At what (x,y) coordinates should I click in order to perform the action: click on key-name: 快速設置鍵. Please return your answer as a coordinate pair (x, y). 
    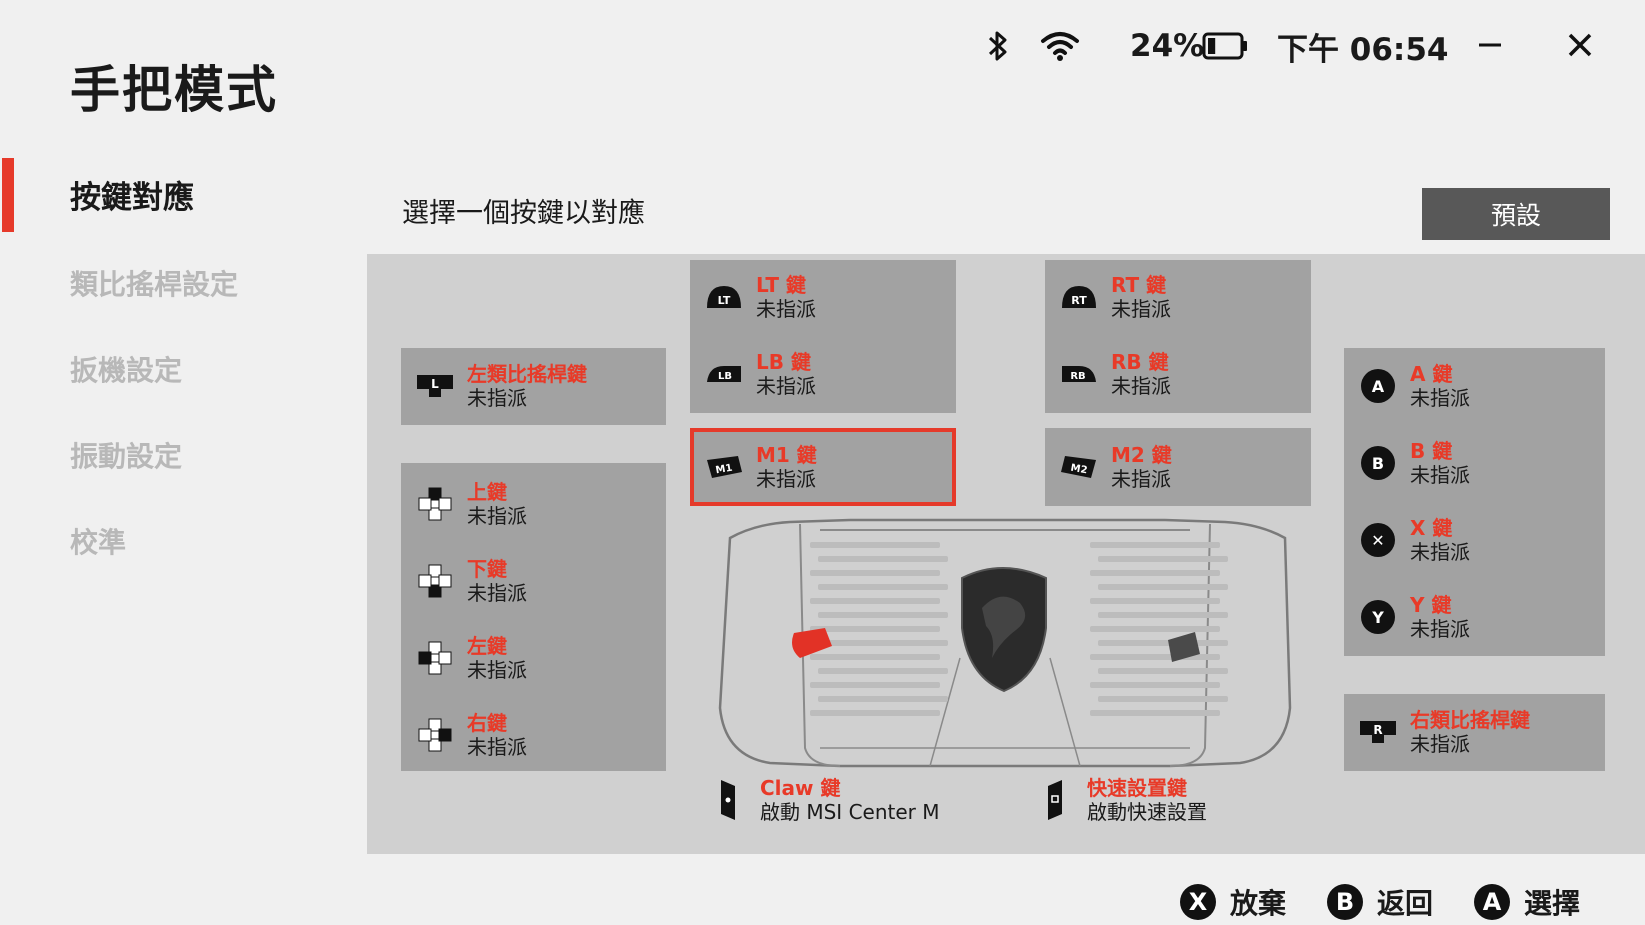
    Looking at the image, I should click on (1137, 788).